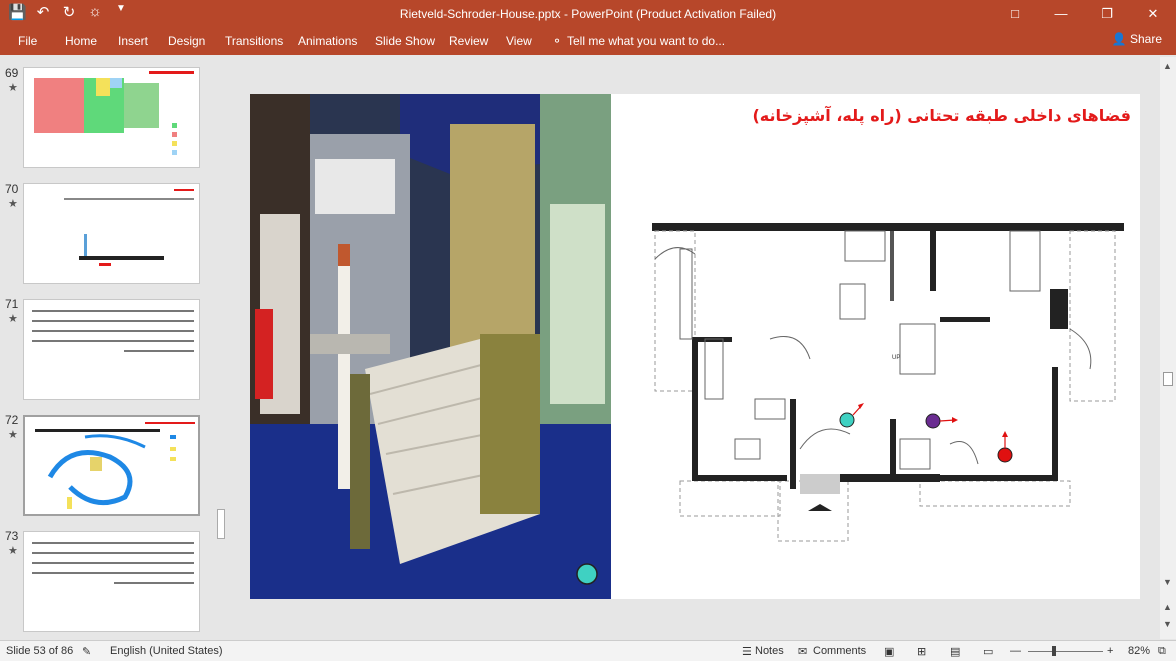 The width and height of the screenshot is (1176, 661). Describe the element at coordinates (27, 41) in the screenshot. I see `tab-file: File` at that location.